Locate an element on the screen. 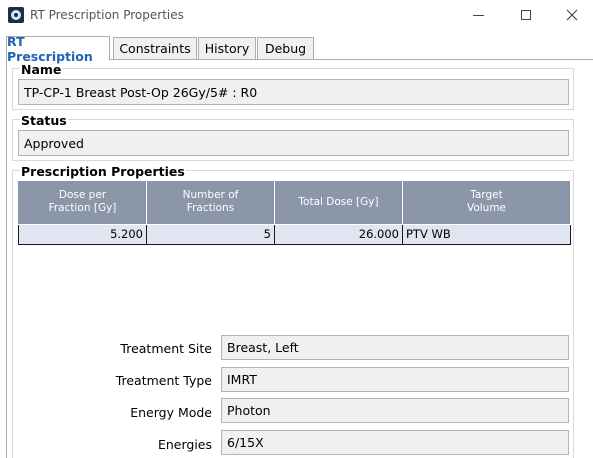  treatment-type-label: Treatment Type is located at coordinates (163, 380).